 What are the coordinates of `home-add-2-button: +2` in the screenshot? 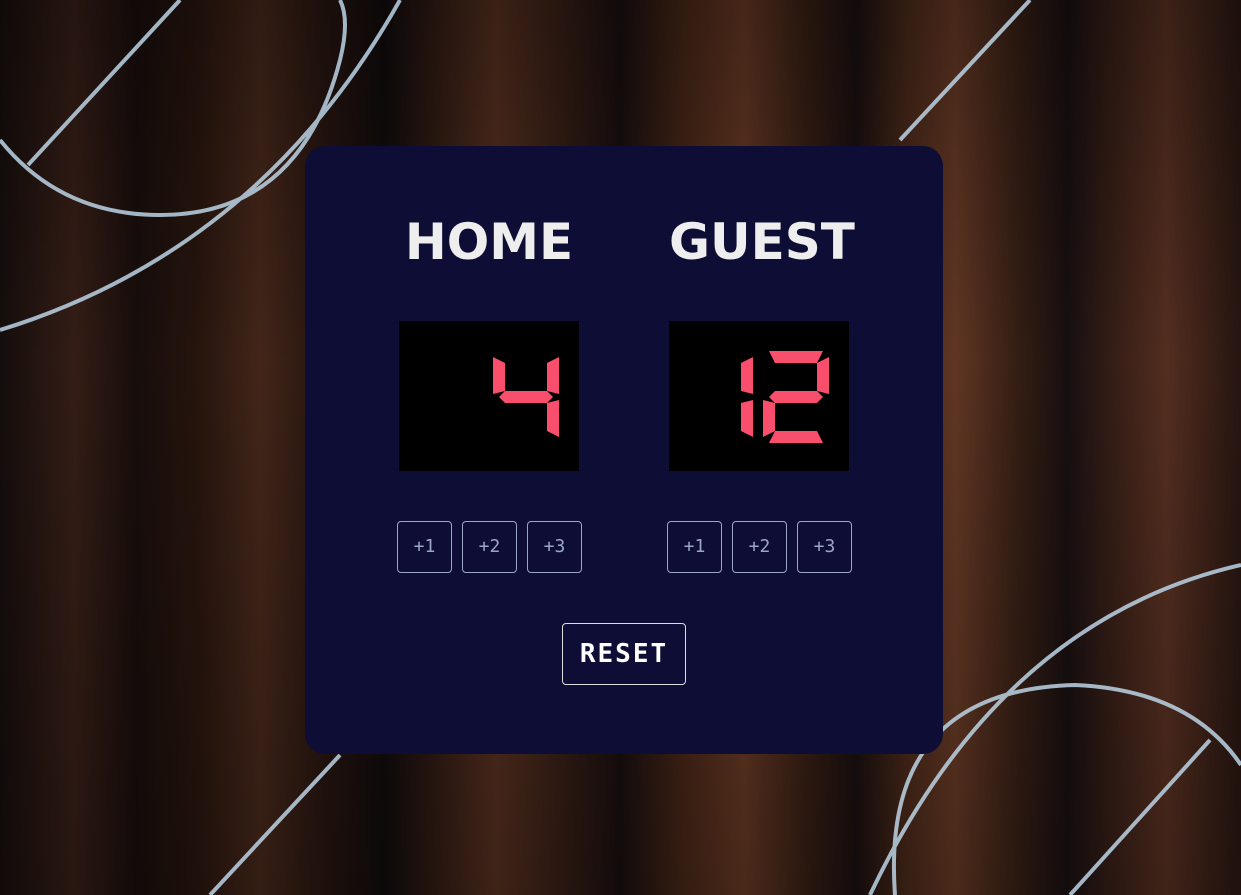 It's located at (489, 547).